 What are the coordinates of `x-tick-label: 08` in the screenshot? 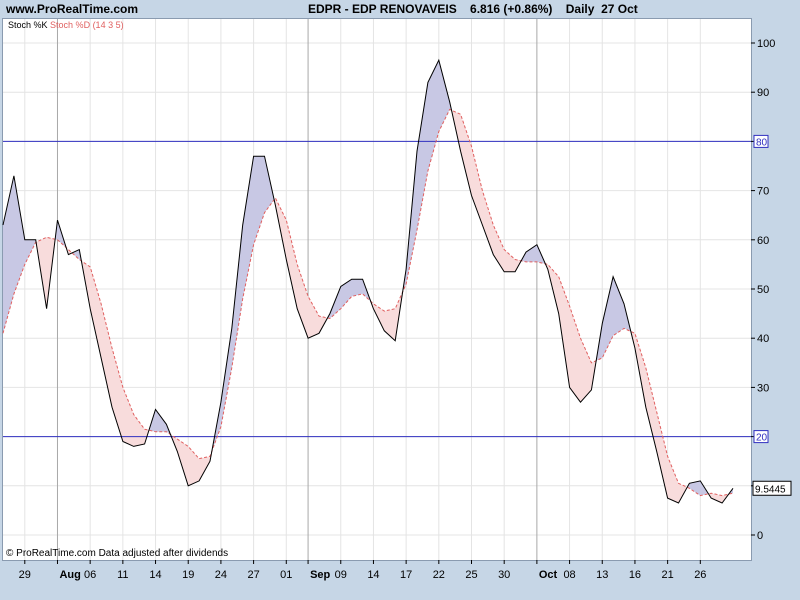 It's located at (569, 575).